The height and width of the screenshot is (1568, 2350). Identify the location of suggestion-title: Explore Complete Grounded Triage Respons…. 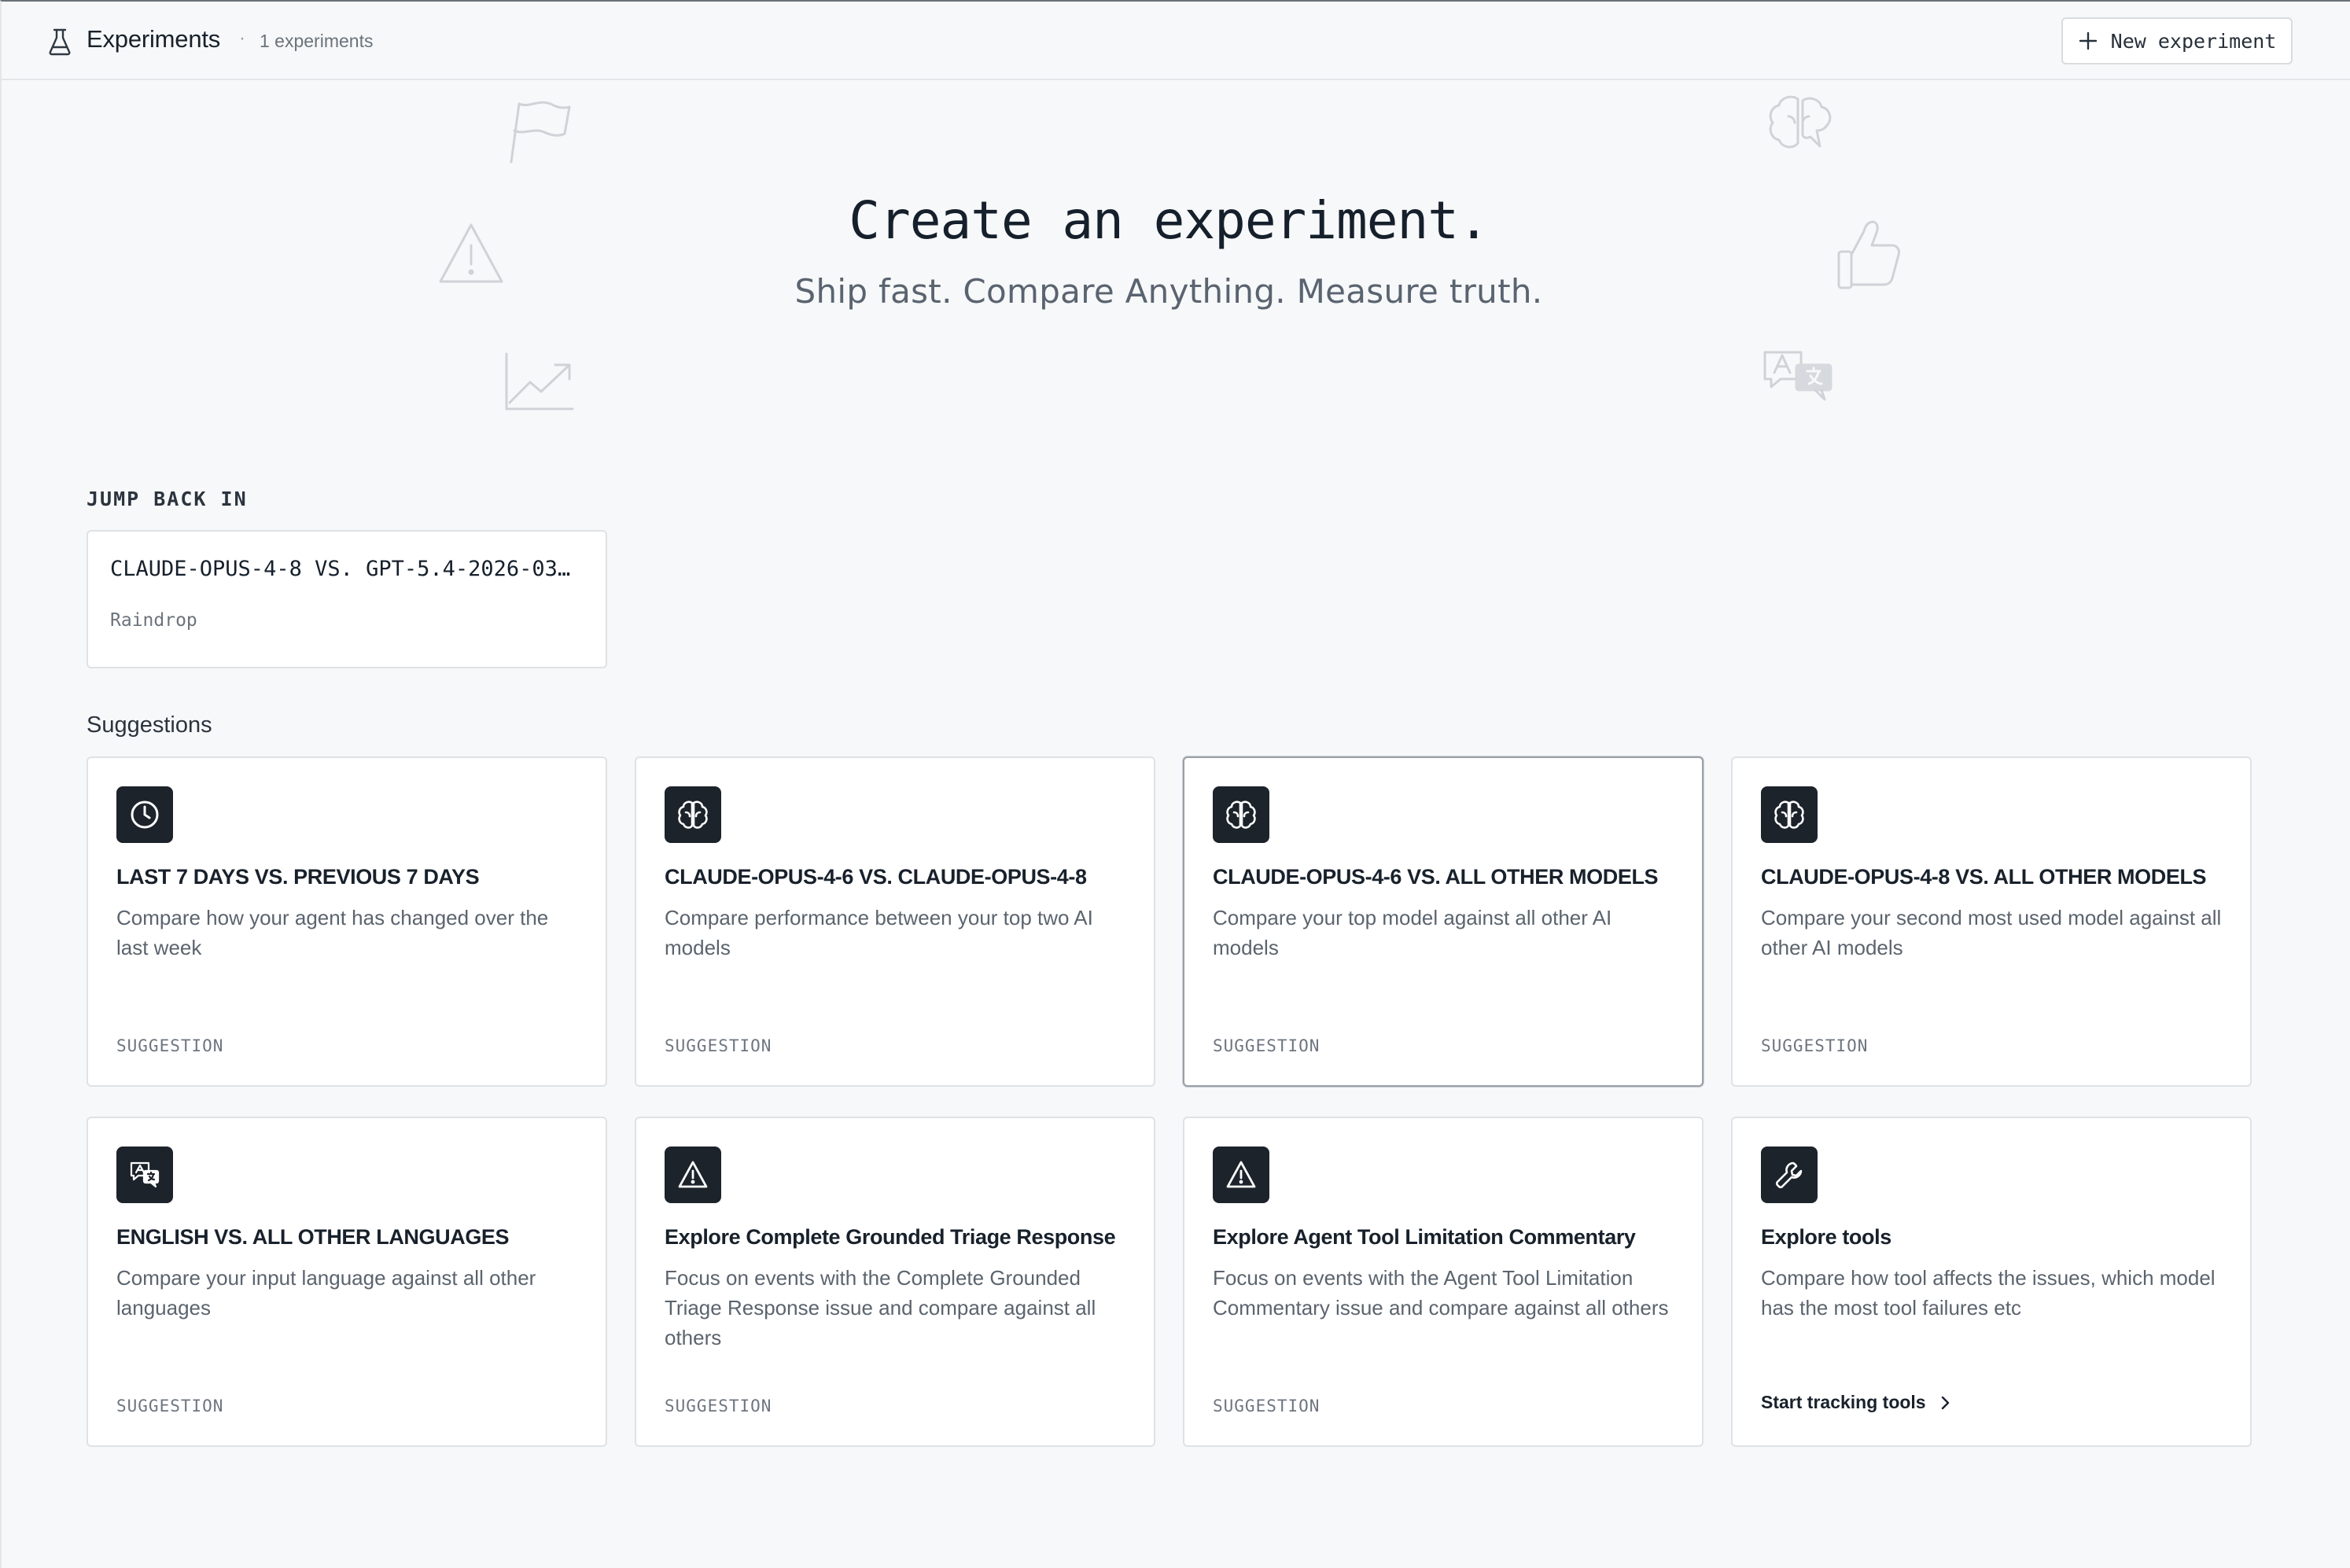
(890, 1237).